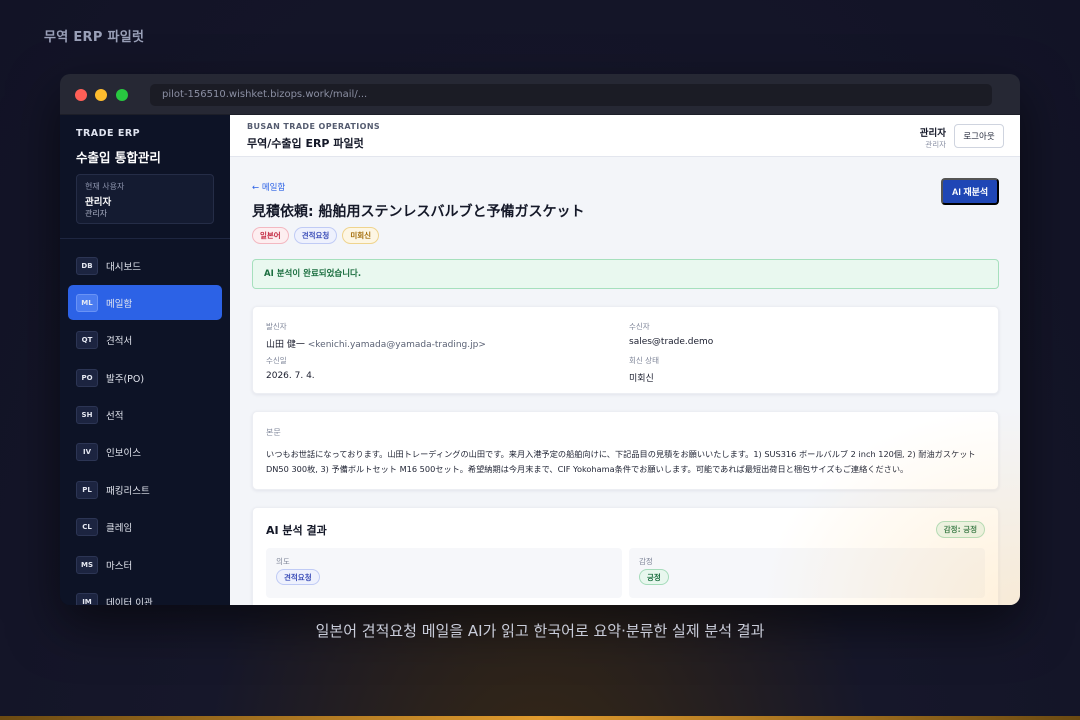  What do you see at coordinates (119, 342) in the screenshot?
I see `sidebar-item-label: 견적서` at bounding box center [119, 342].